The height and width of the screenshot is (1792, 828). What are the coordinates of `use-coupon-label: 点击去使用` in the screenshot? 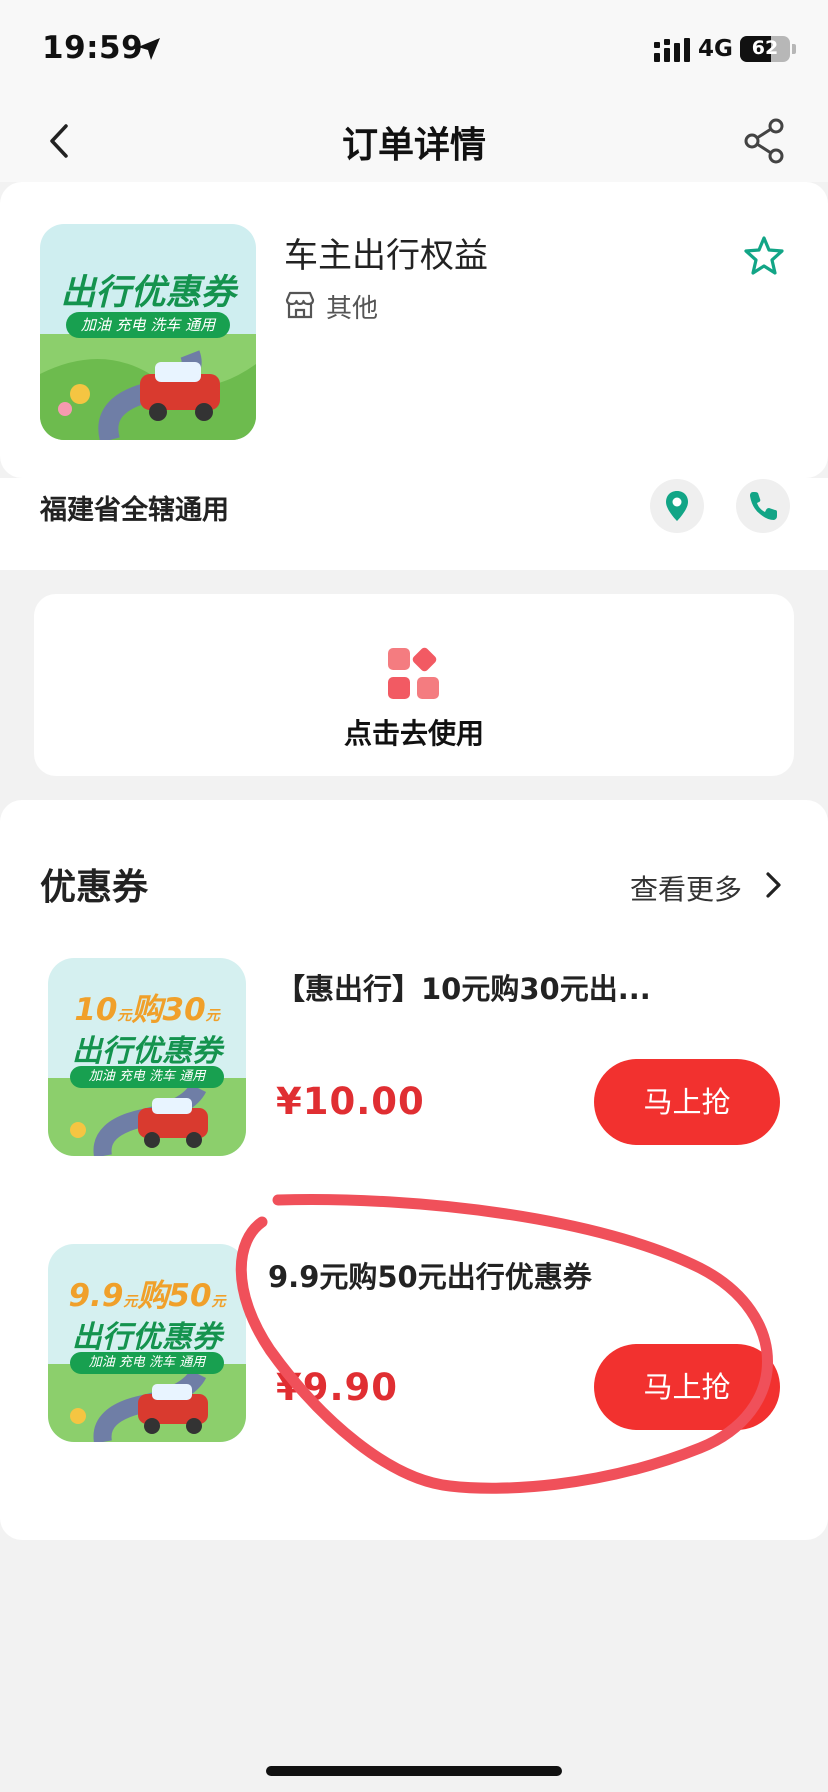 It's located at (413, 733).